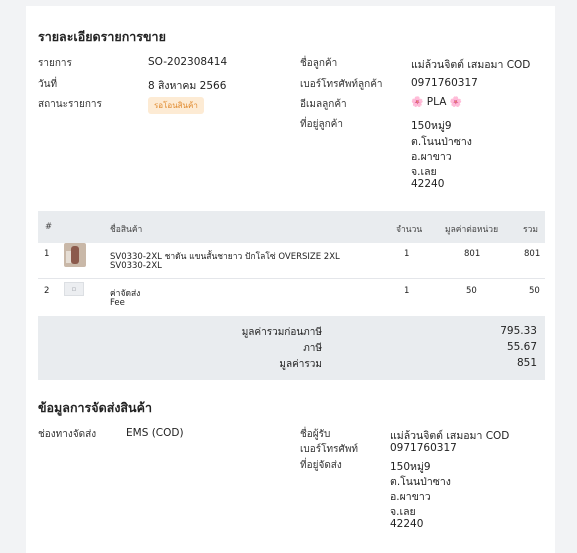  What do you see at coordinates (321, 465) in the screenshot?
I see `shipping-address-label: ที่อยู่จัดส่ง` at bounding box center [321, 465].